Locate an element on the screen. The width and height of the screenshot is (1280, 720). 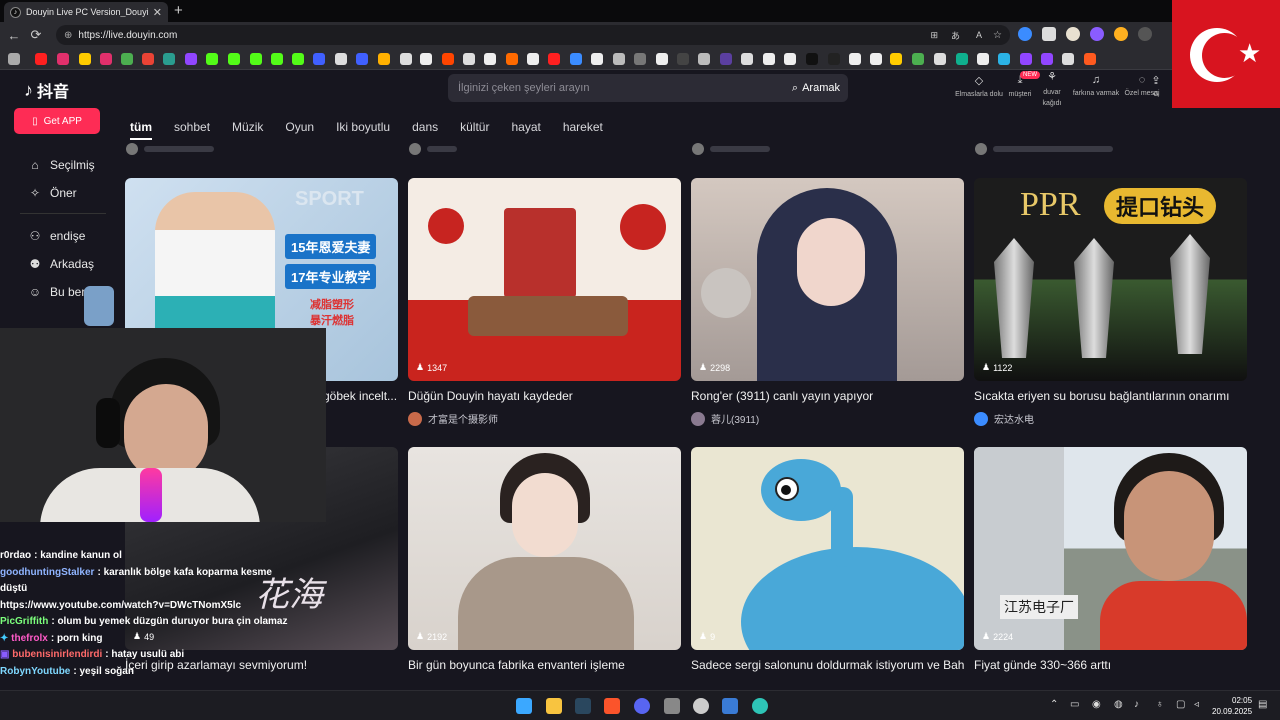
tray-icon: ◉ is located at coordinates (1096, 704).